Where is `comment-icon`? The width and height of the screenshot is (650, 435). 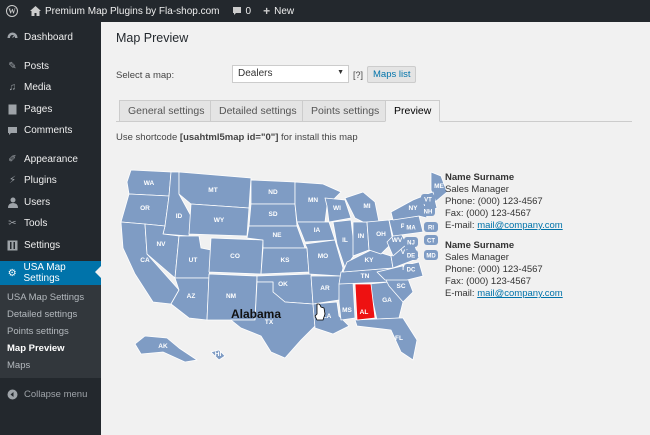 comment-icon is located at coordinates (12, 130).